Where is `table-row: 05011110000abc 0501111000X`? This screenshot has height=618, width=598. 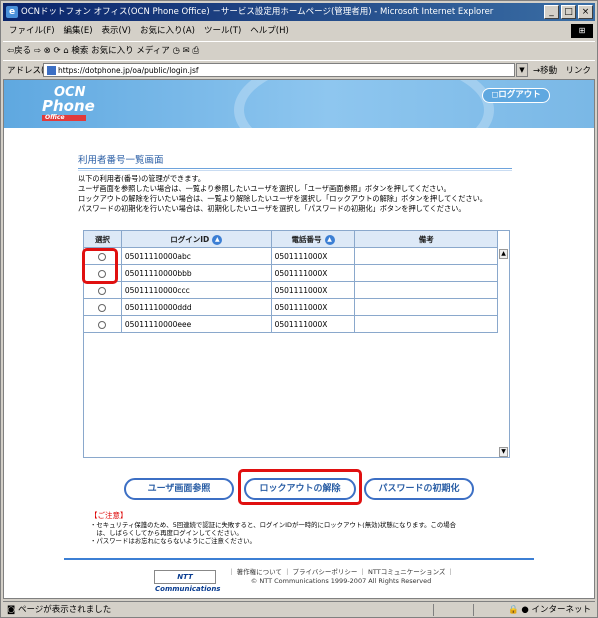 table-row: 05011110000abc 0501111000X is located at coordinates (290, 256).